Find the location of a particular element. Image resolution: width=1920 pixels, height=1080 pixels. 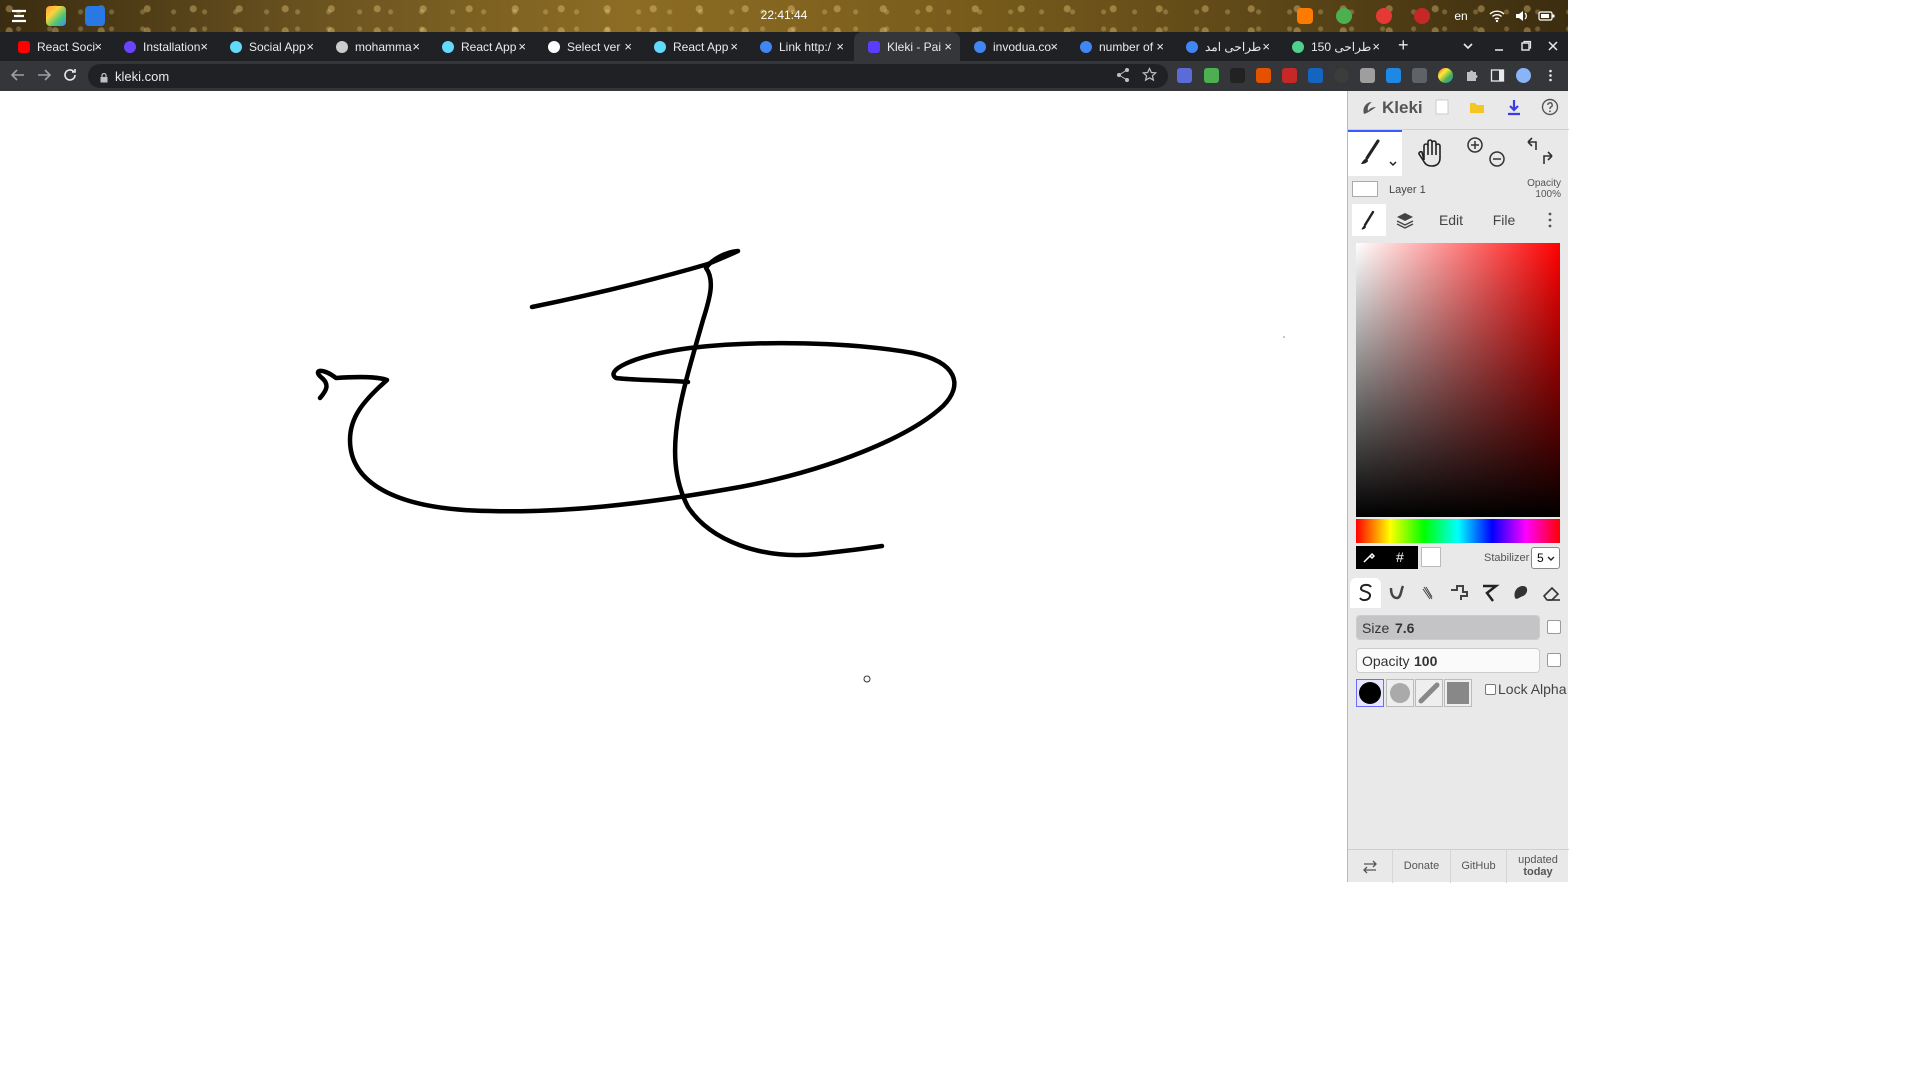

zoom-out-icon is located at coordinates (1497, 159).